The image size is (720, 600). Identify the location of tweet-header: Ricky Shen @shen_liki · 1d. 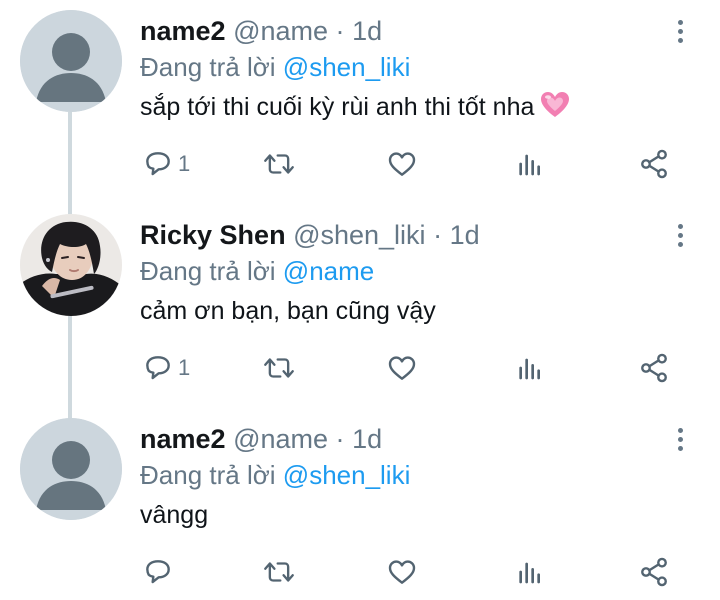
(400, 235).